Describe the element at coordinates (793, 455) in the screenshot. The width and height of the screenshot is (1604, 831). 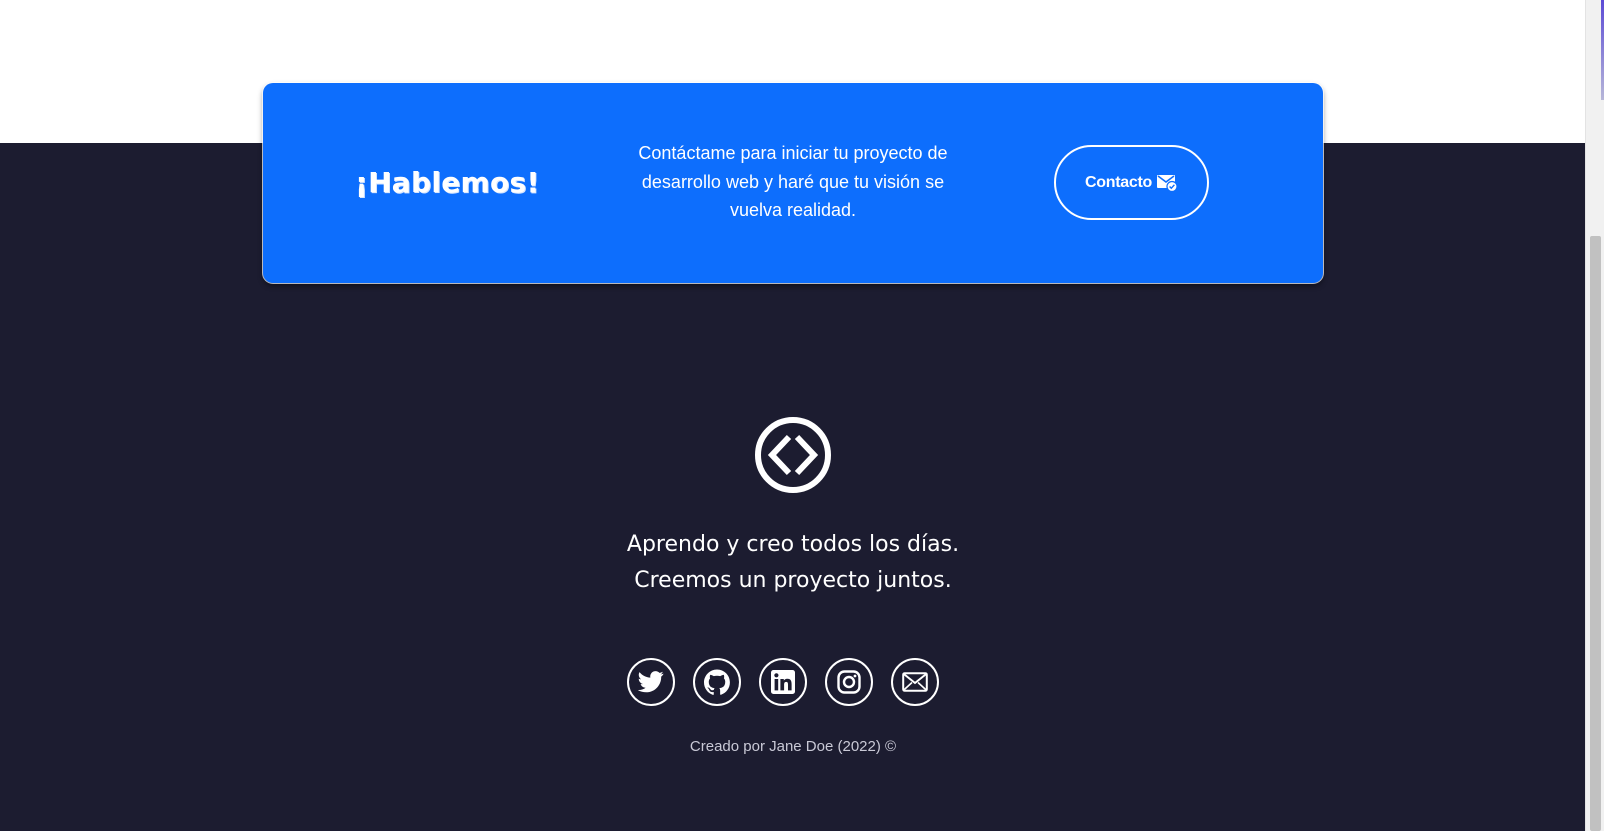
I see `code-brackets-icon` at that location.